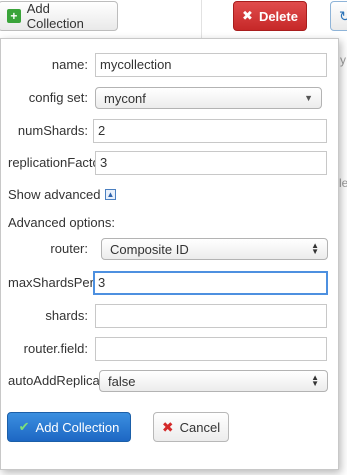 The height and width of the screenshot is (475, 347). I want to click on add-collection-submit-button: ✔ Add Collection, so click(69, 427).